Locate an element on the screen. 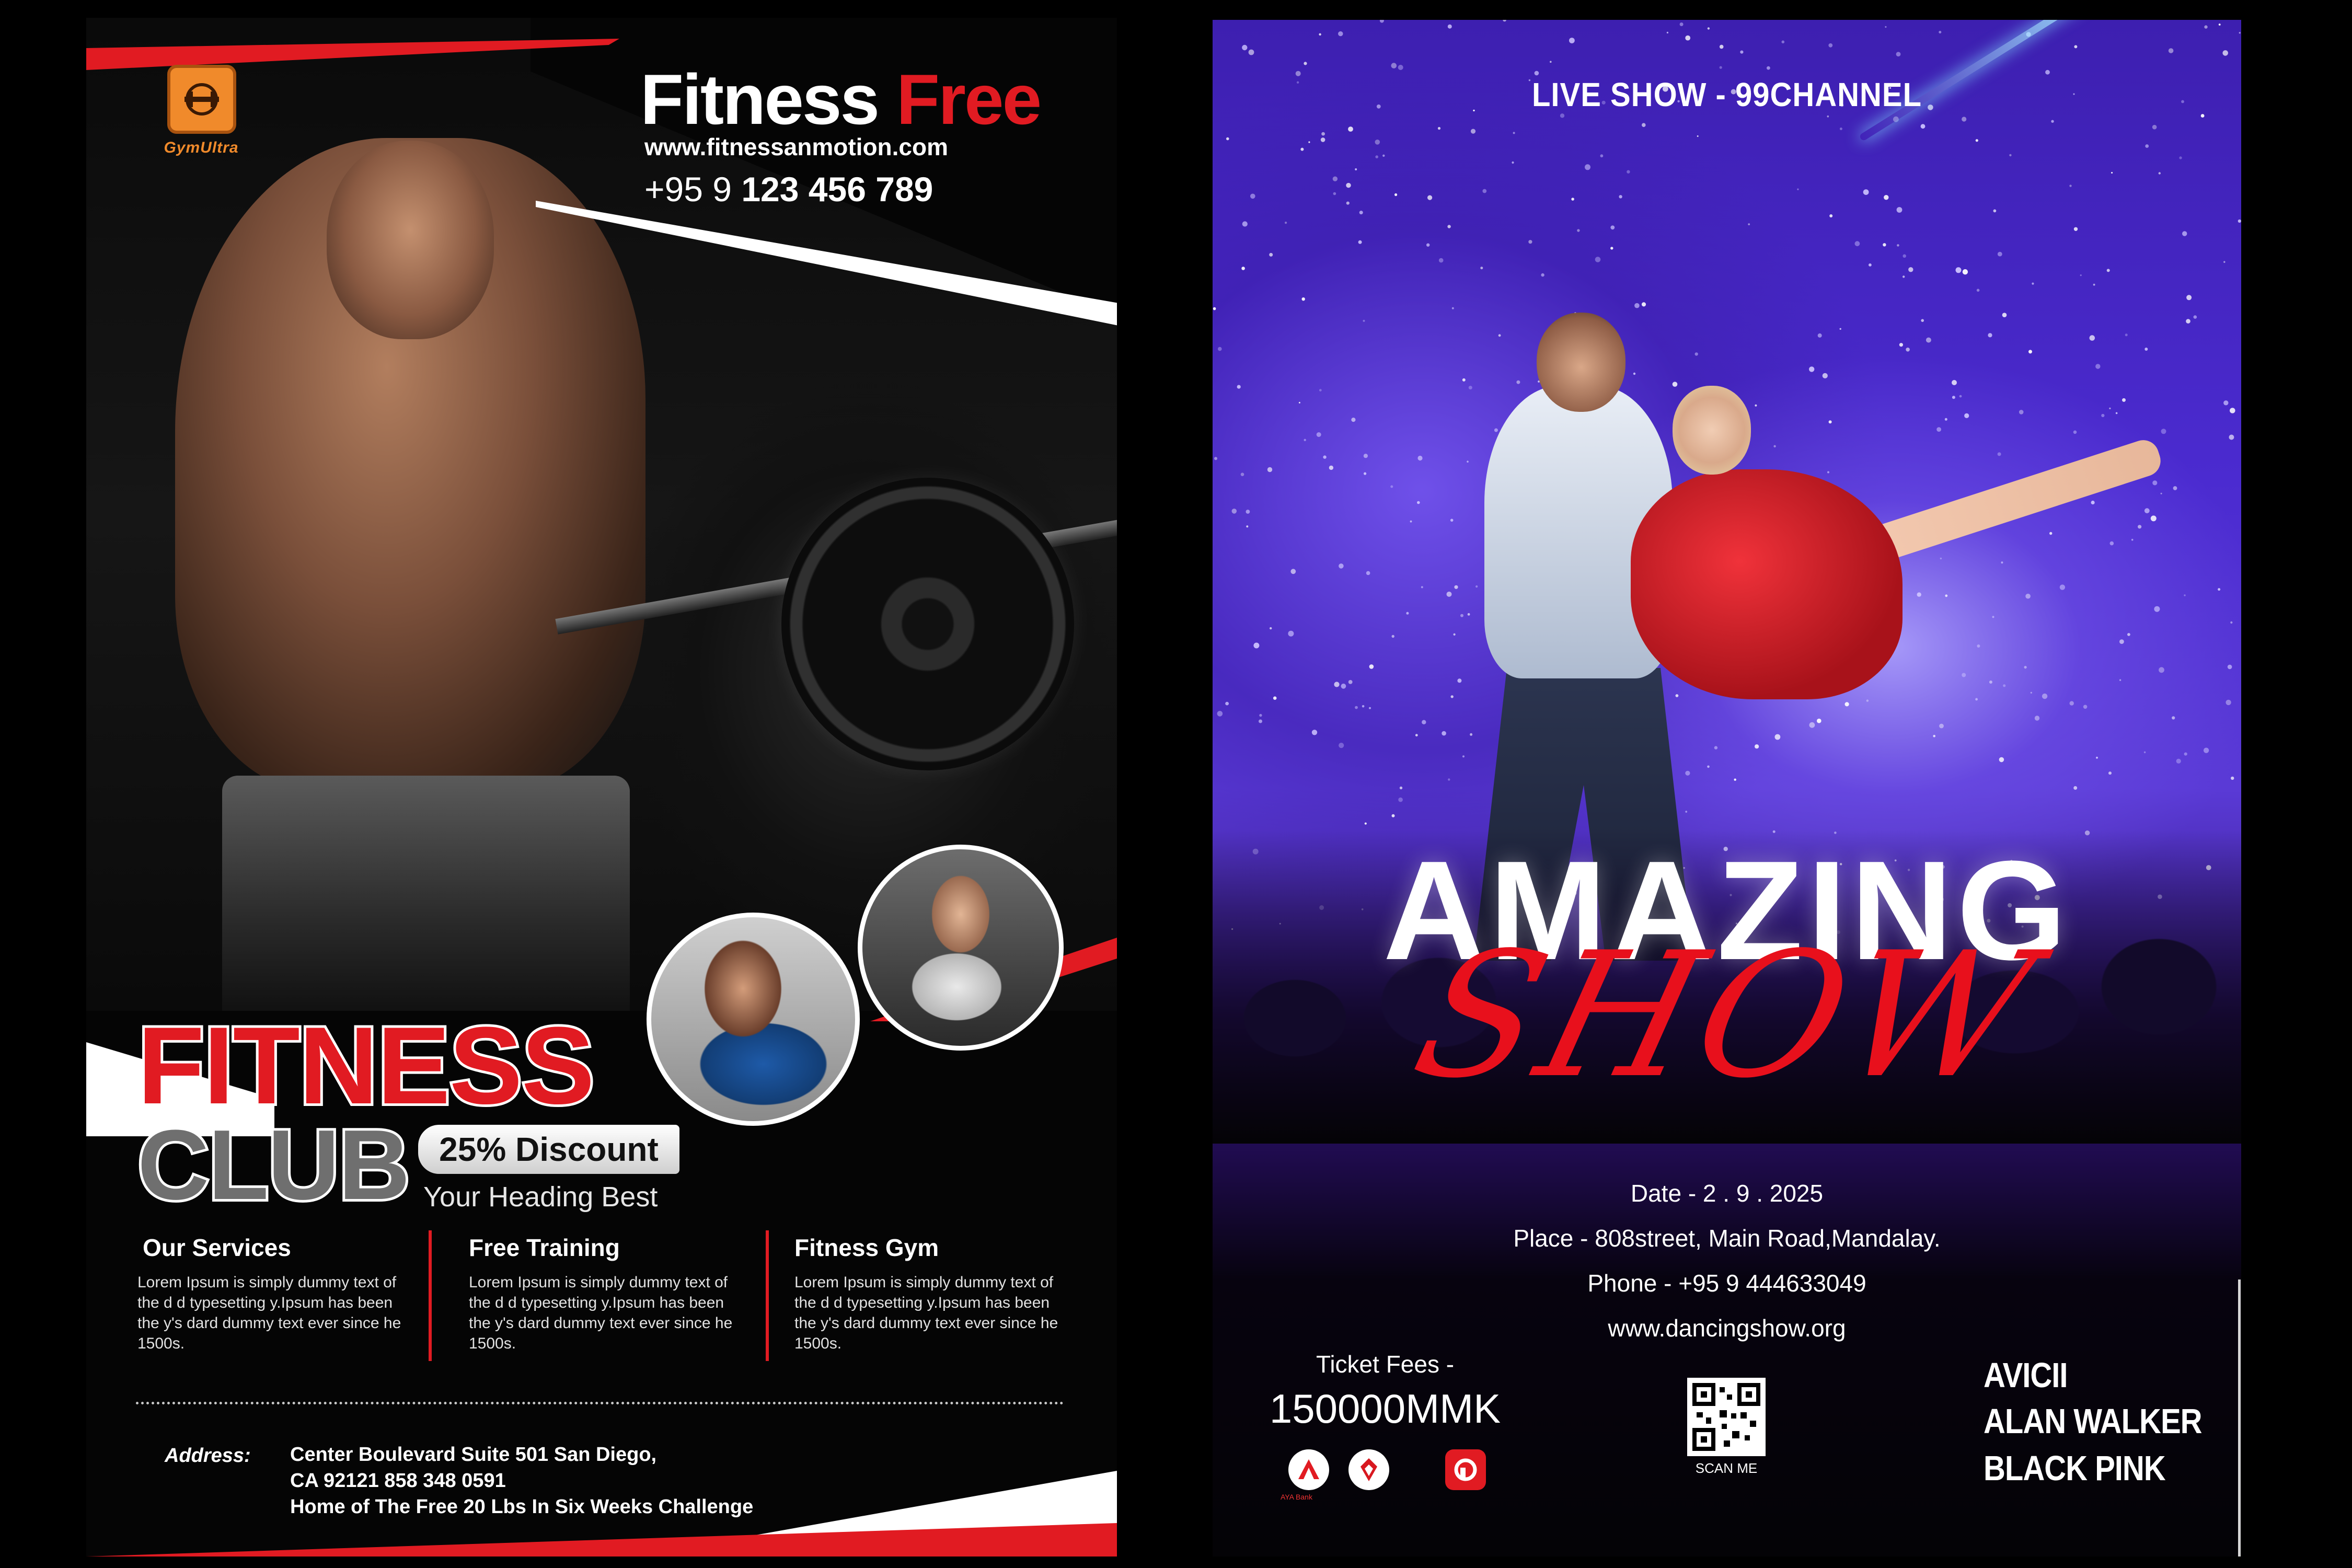  show-website: www.dancingshow.org is located at coordinates (1727, 1328).